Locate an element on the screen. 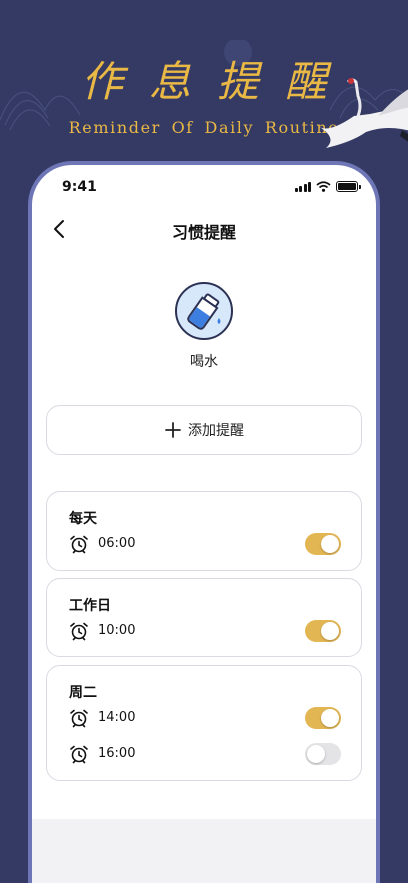 The image size is (408, 883). reminder-time: 14:00 is located at coordinates (117, 717).